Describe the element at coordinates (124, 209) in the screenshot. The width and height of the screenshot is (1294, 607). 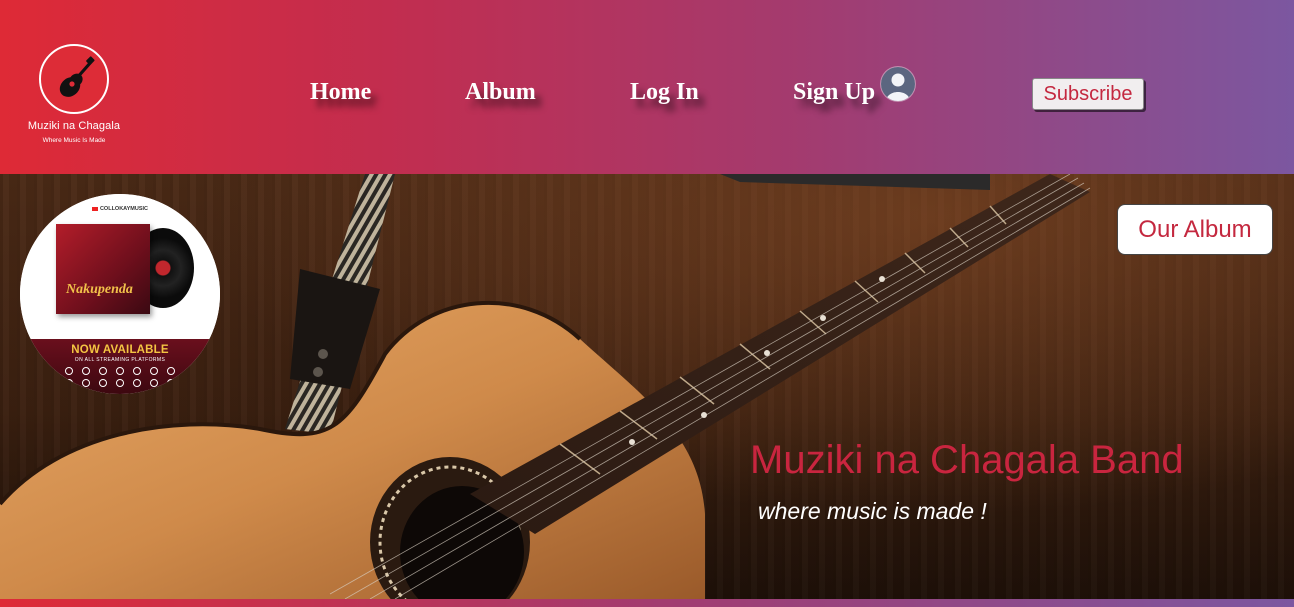
I see `channel-name: COLLOKAYMUSIC` at that location.